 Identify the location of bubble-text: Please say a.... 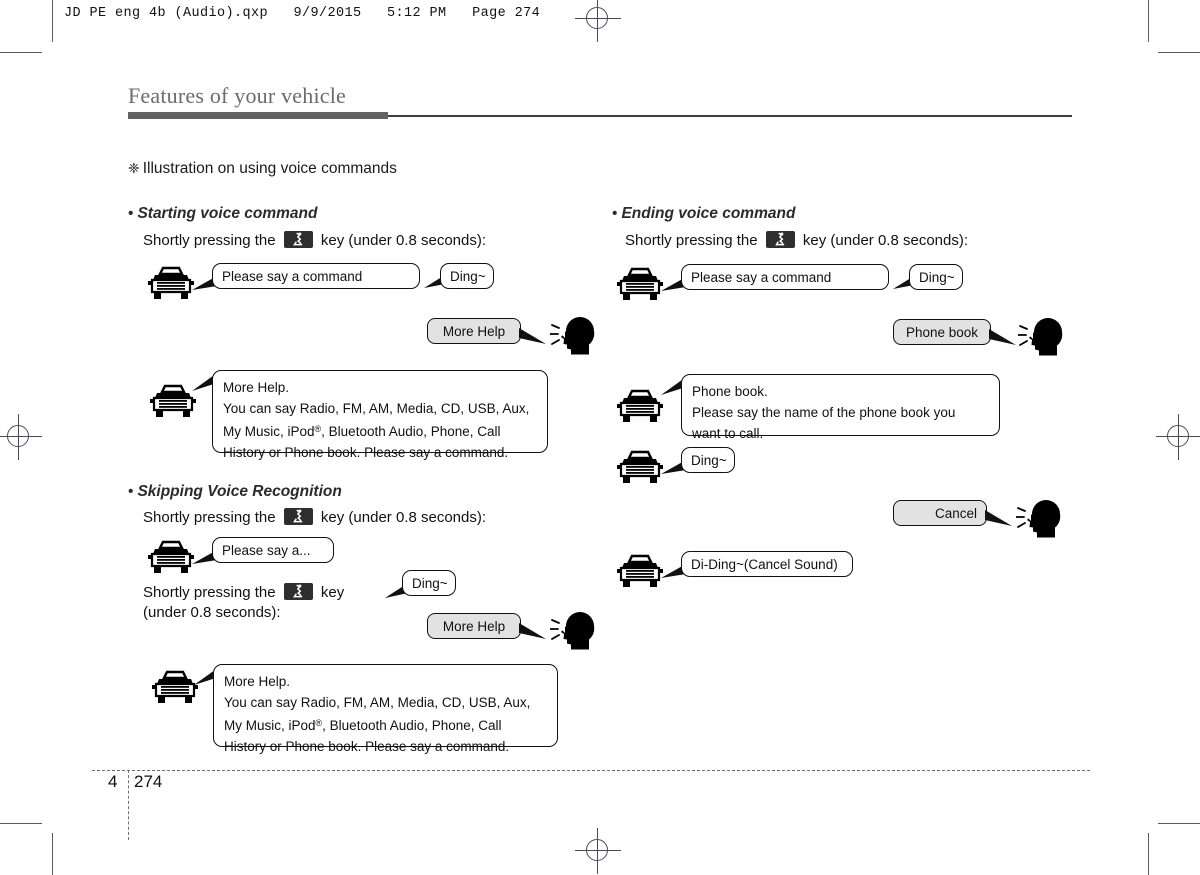
(266, 550).